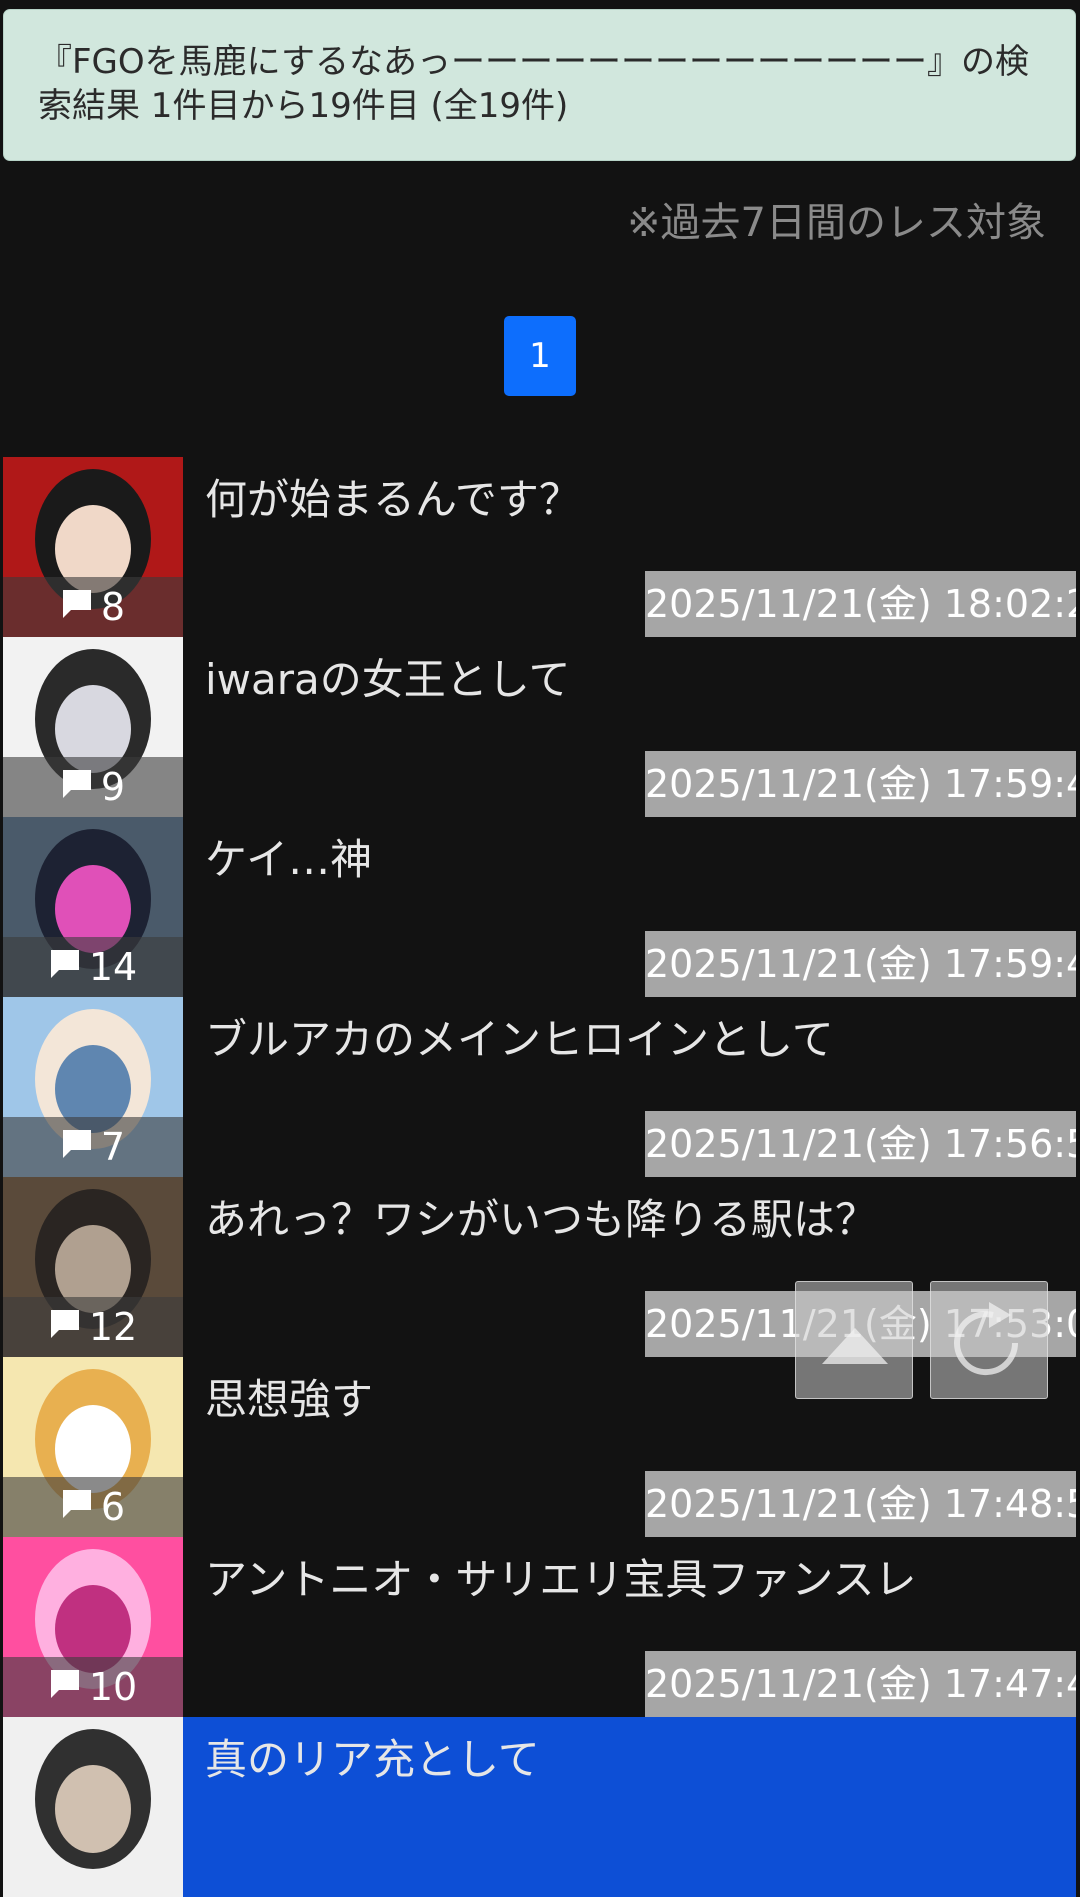  Describe the element at coordinates (288, 860) in the screenshot. I see `thread-title: ケイ…神` at that location.